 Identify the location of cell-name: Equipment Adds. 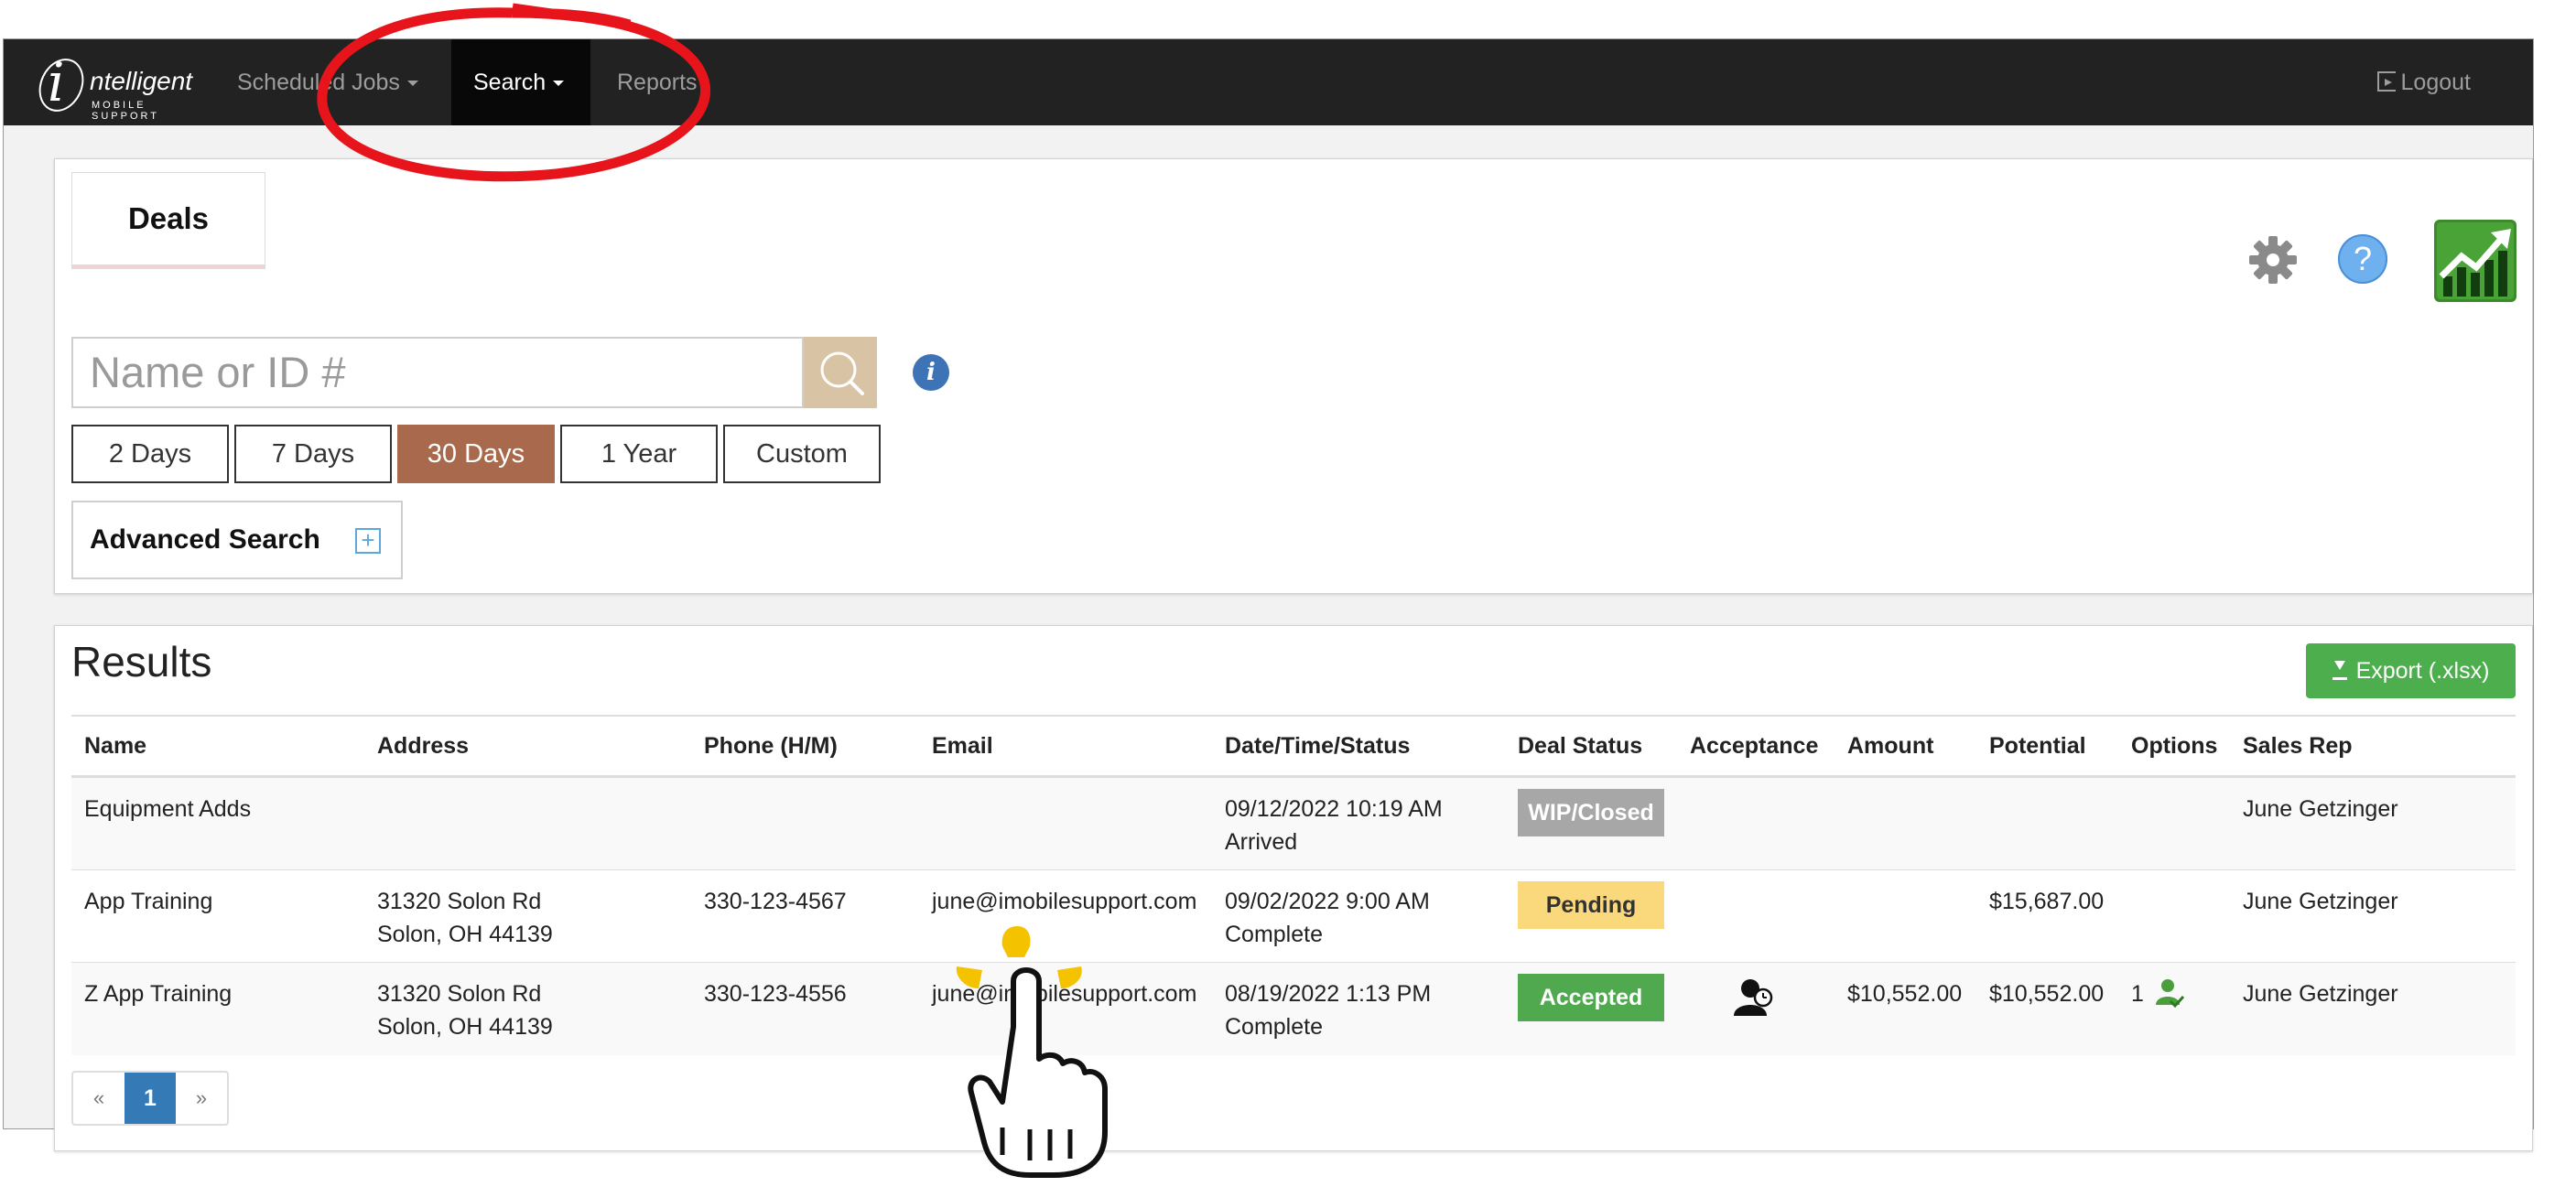
(218, 823).